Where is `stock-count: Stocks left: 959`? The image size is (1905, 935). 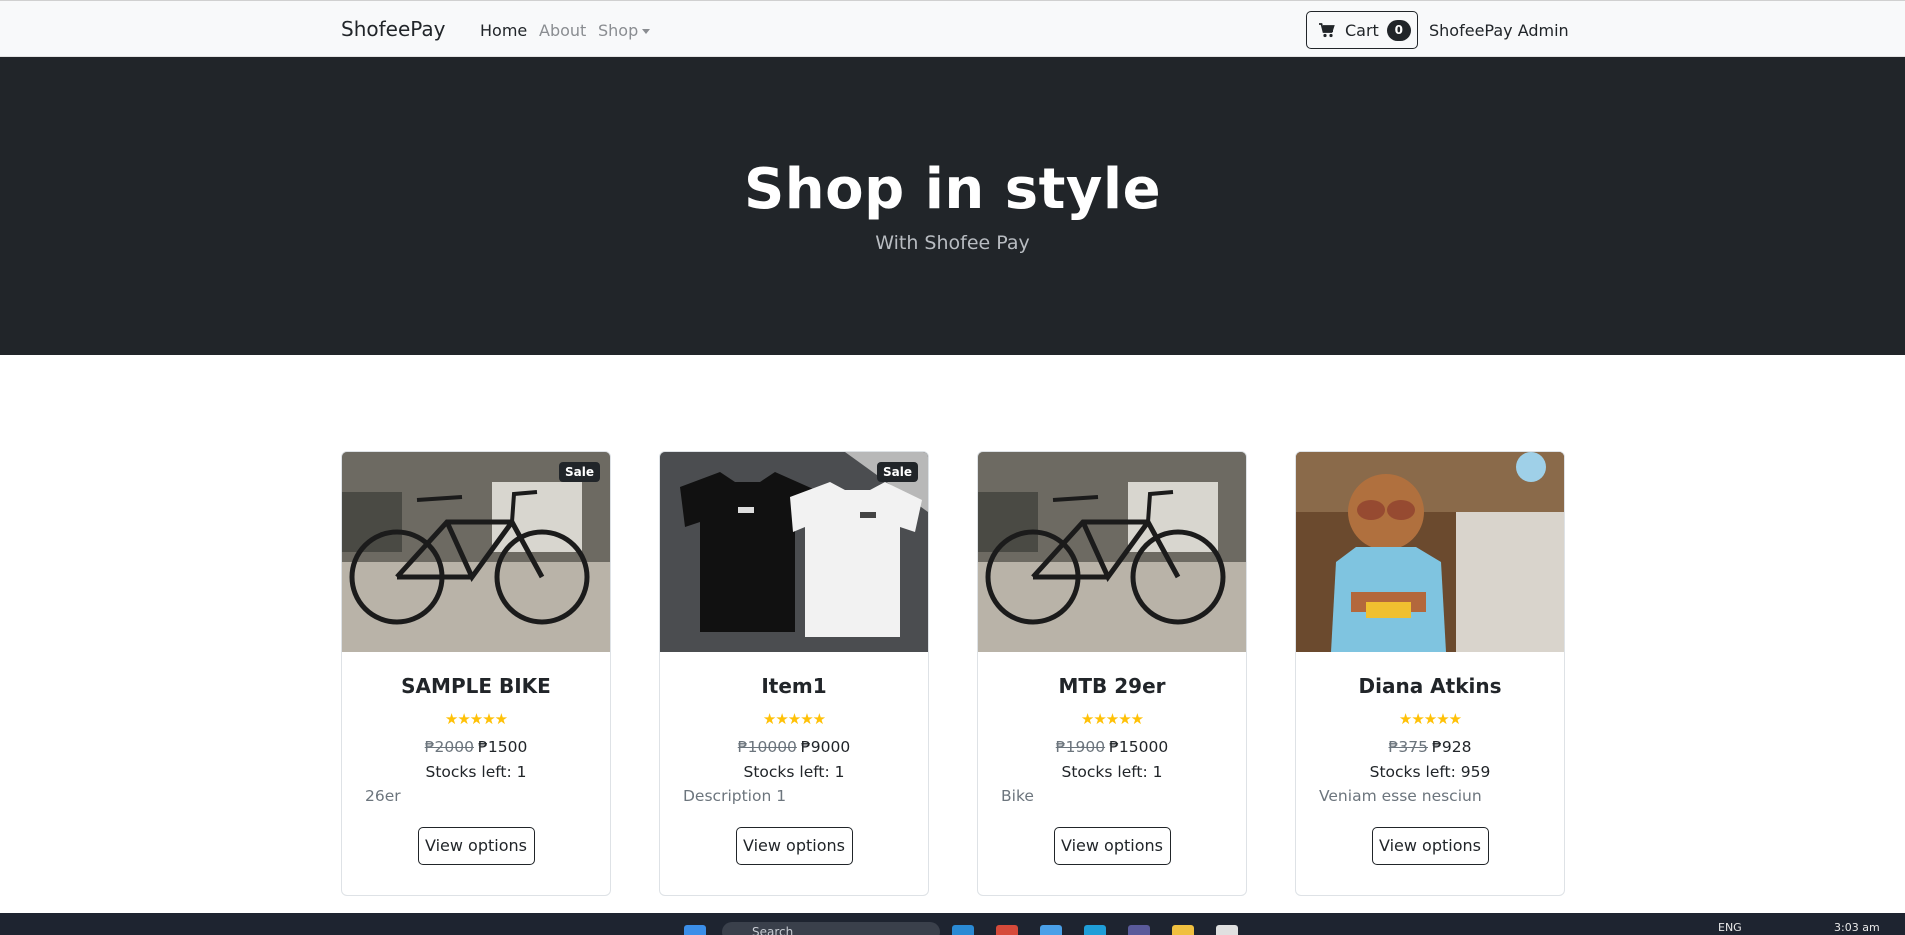 stock-count: Stocks left: 959 is located at coordinates (1430, 772).